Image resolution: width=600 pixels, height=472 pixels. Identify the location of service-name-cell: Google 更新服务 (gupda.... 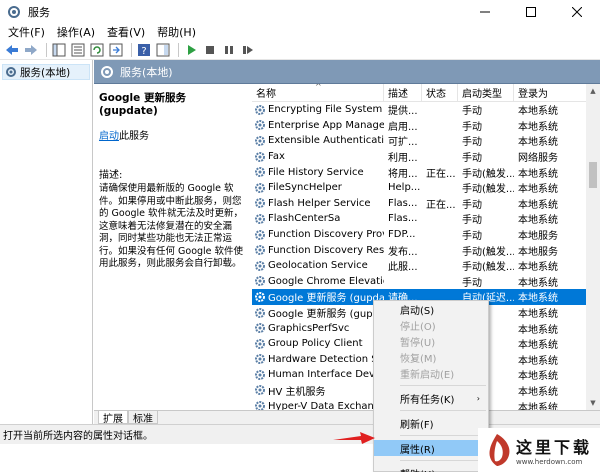
(318, 312).